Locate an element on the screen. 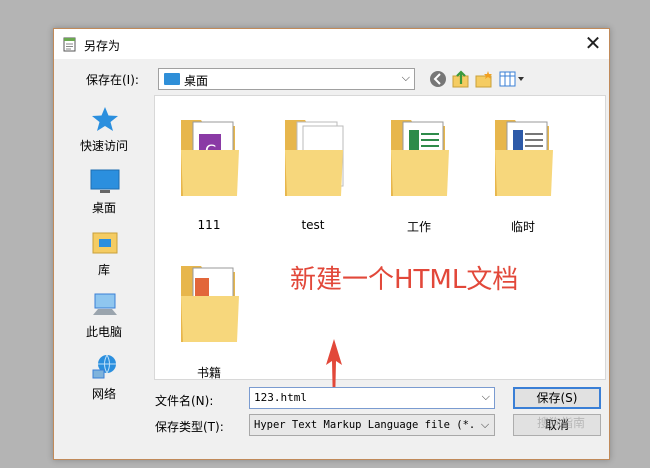 The width and height of the screenshot is (650, 468). location-dropdown: 桌面 ⌵ is located at coordinates (286, 79).